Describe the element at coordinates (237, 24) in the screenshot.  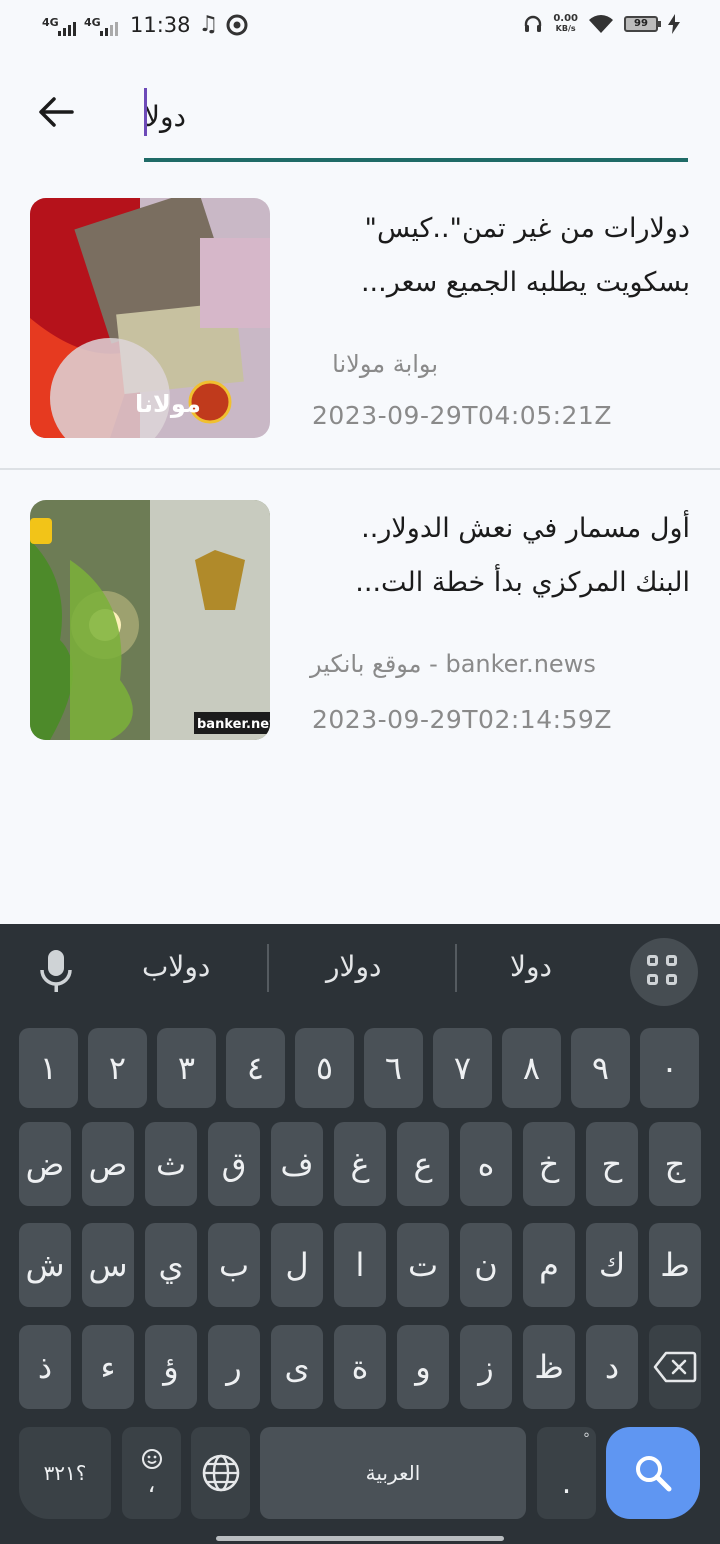
I see `chrome-icon` at that location.